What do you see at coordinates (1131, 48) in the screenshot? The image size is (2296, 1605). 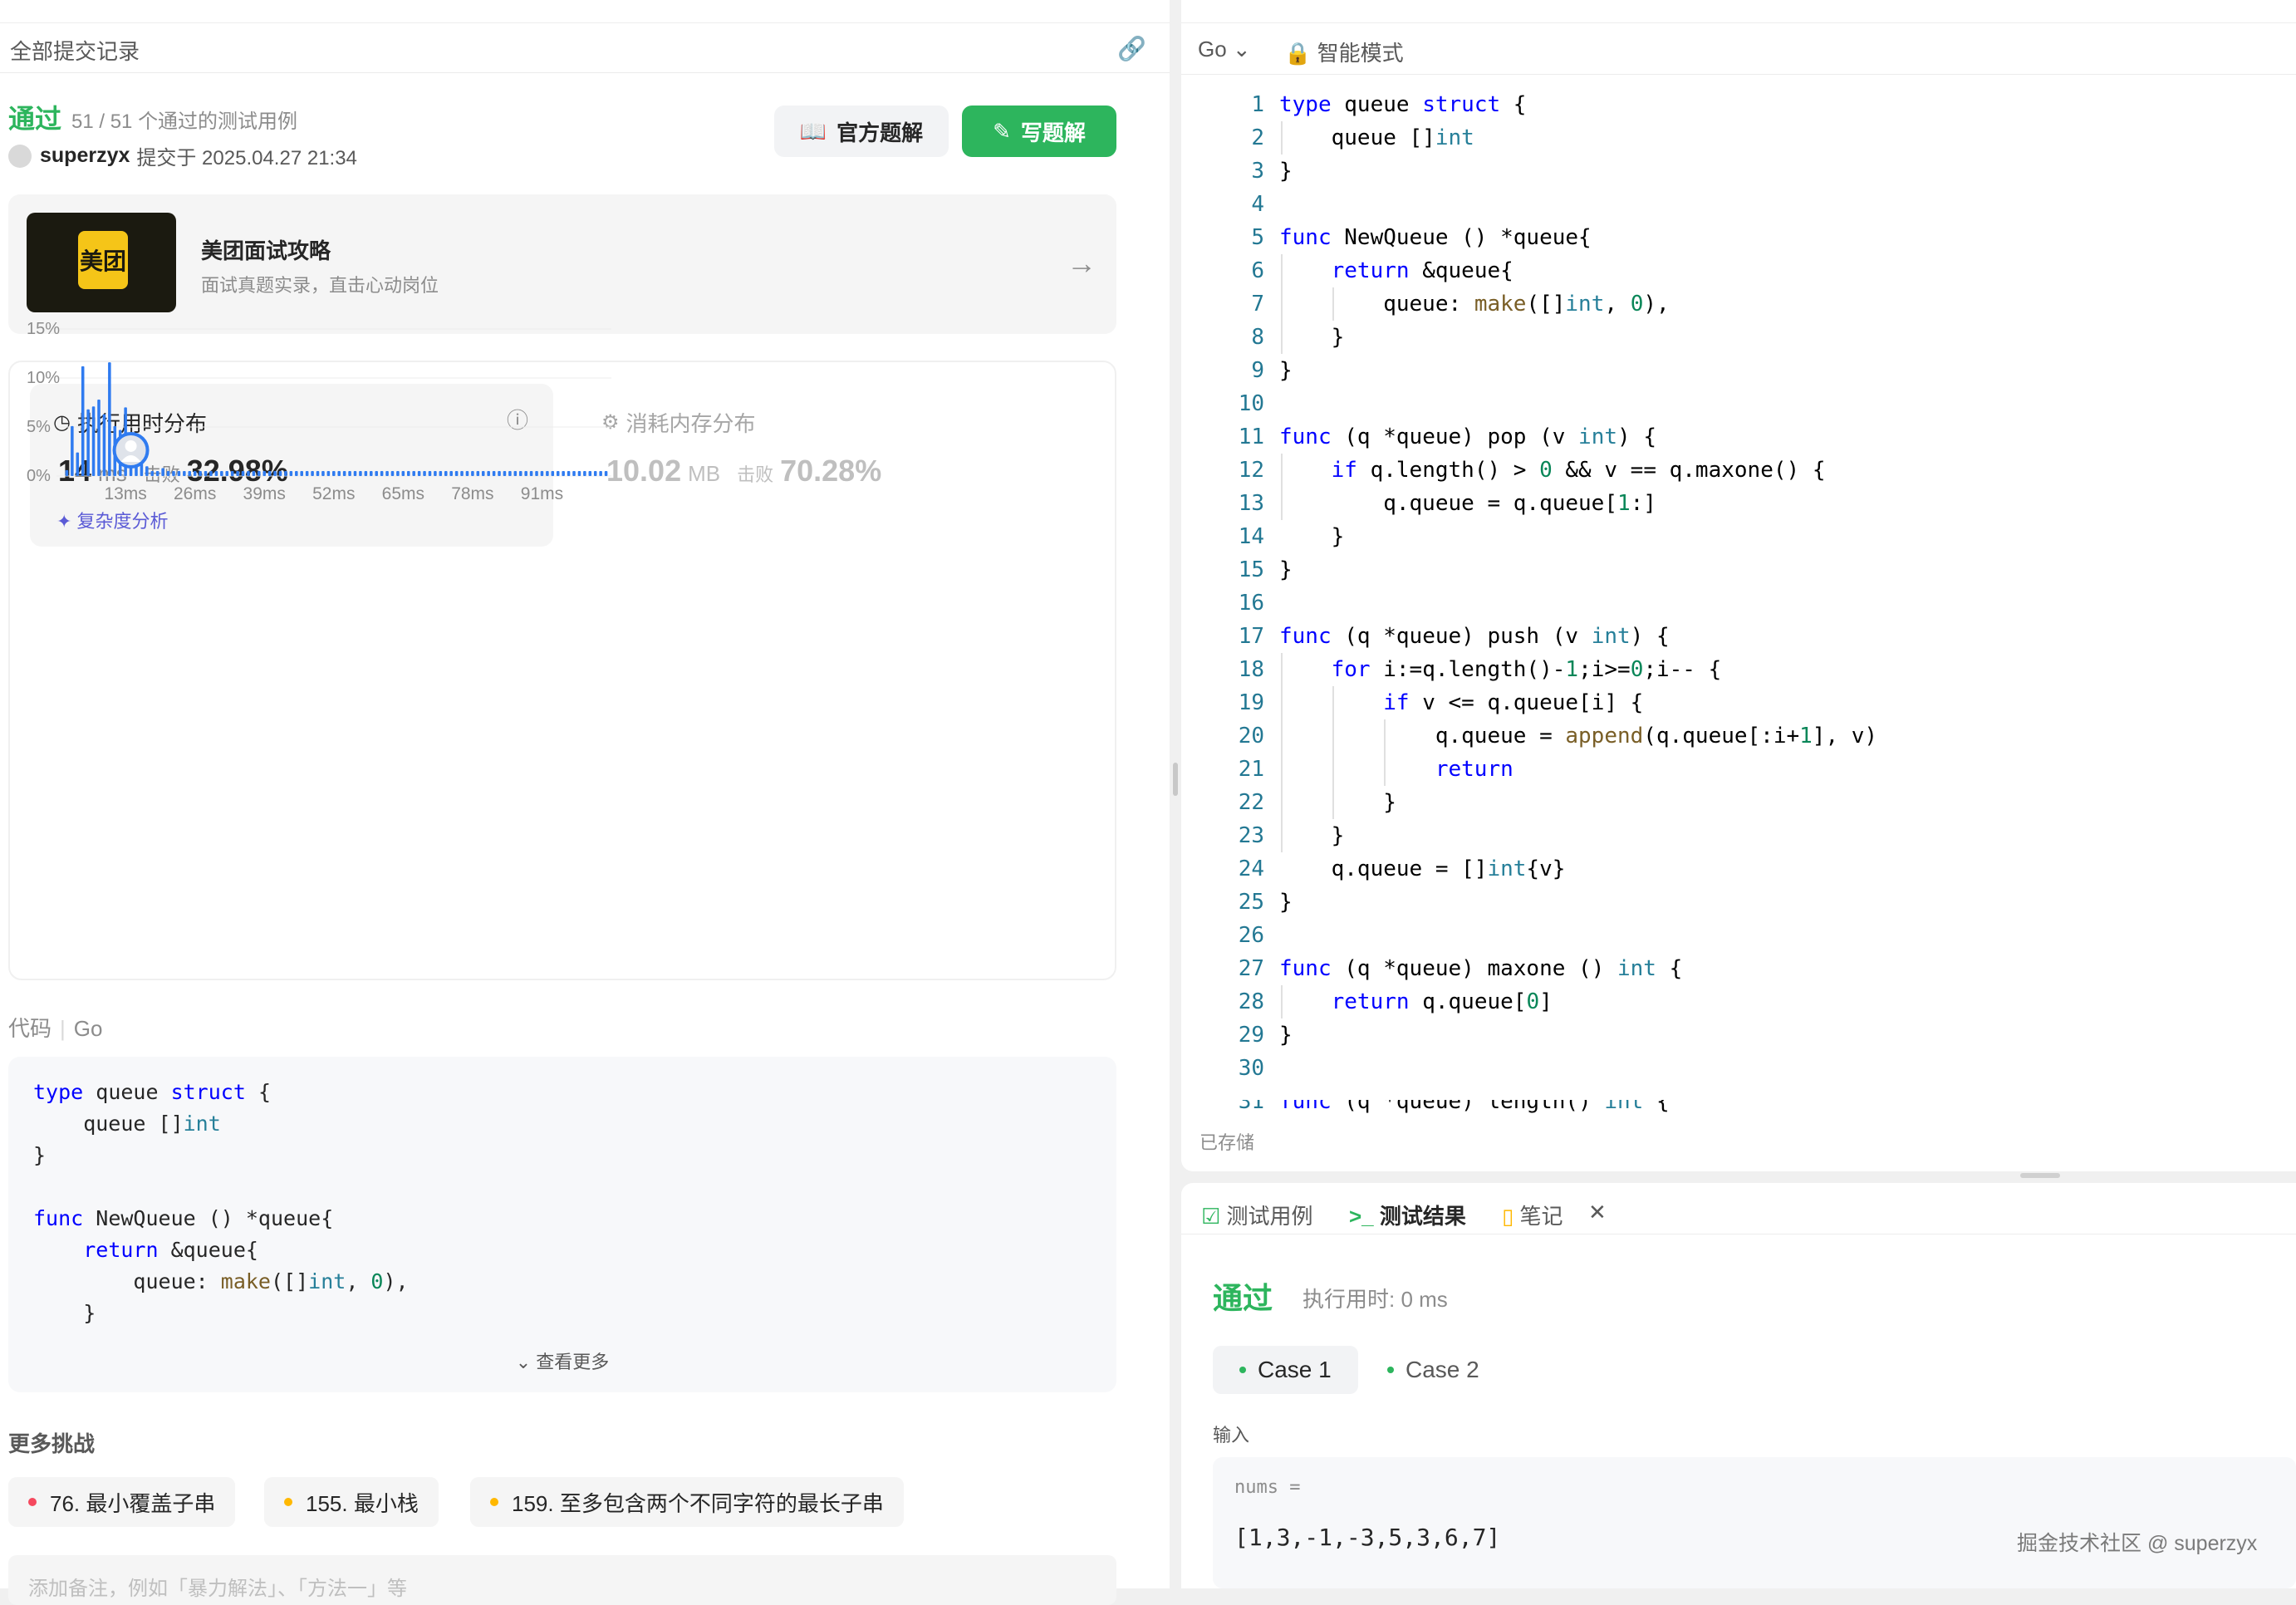 I see `share-link-icon: 🔗` at bounding box center [1131, 48].